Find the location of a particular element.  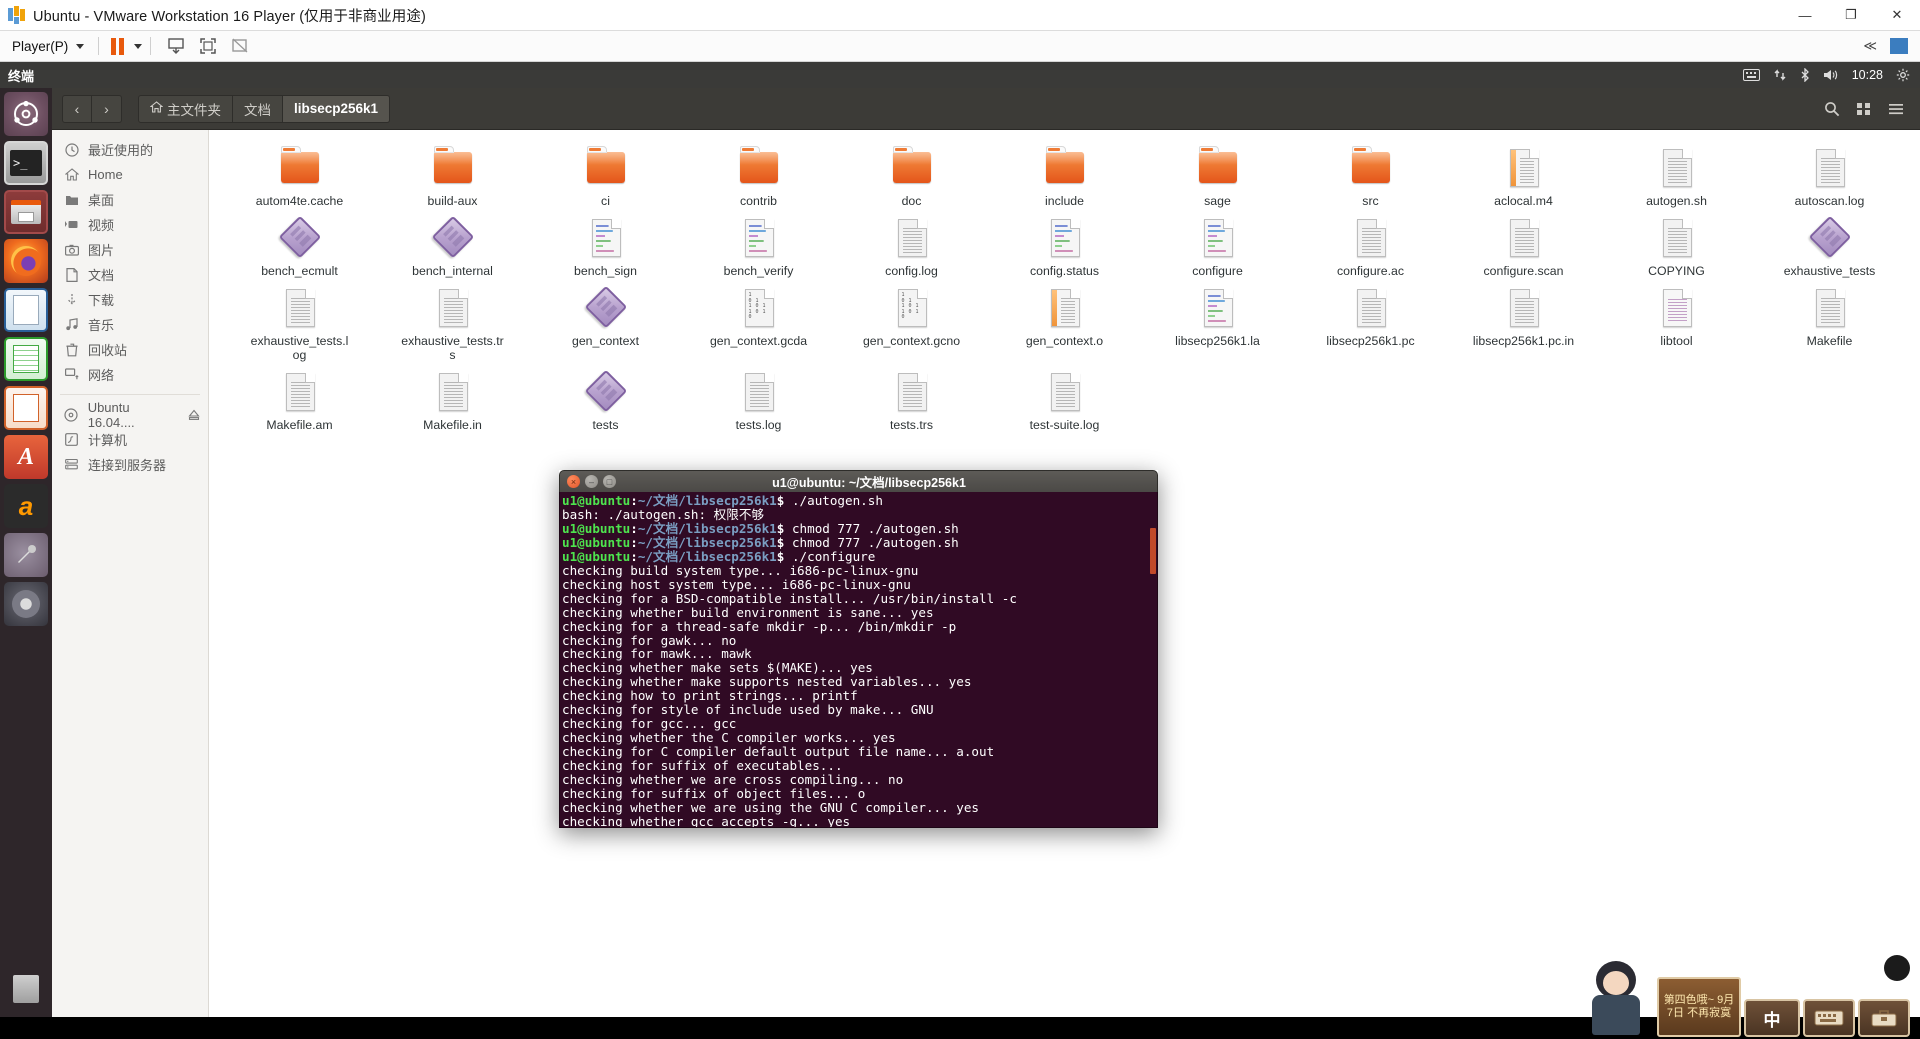

launcher-item-ubuntu-software: A is located at coordinates (26, 457).